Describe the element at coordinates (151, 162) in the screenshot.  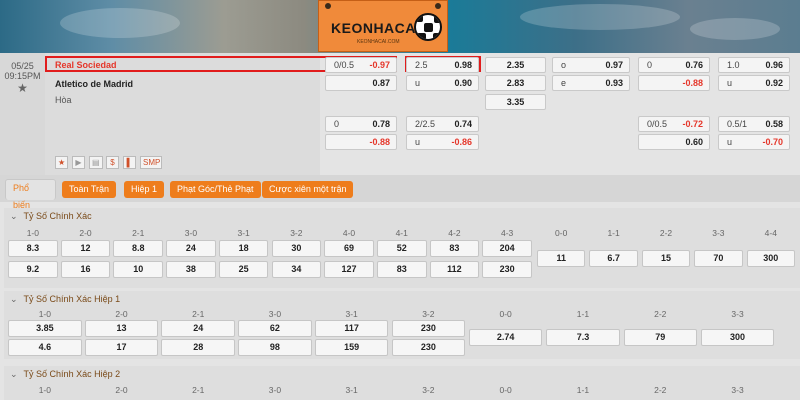
I see `smp-button: SMP` at that location.